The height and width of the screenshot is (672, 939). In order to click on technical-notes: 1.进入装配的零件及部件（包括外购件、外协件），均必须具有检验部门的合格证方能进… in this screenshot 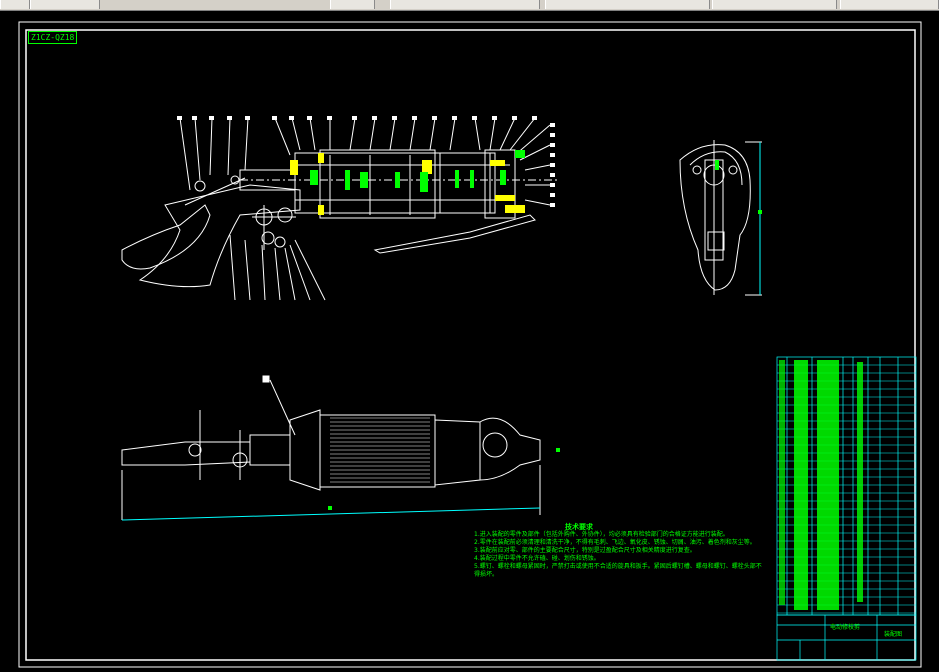, I will do `click(619, 555)`.